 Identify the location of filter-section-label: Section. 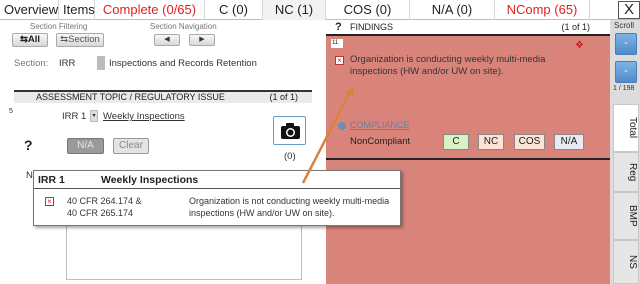
(84, 39).